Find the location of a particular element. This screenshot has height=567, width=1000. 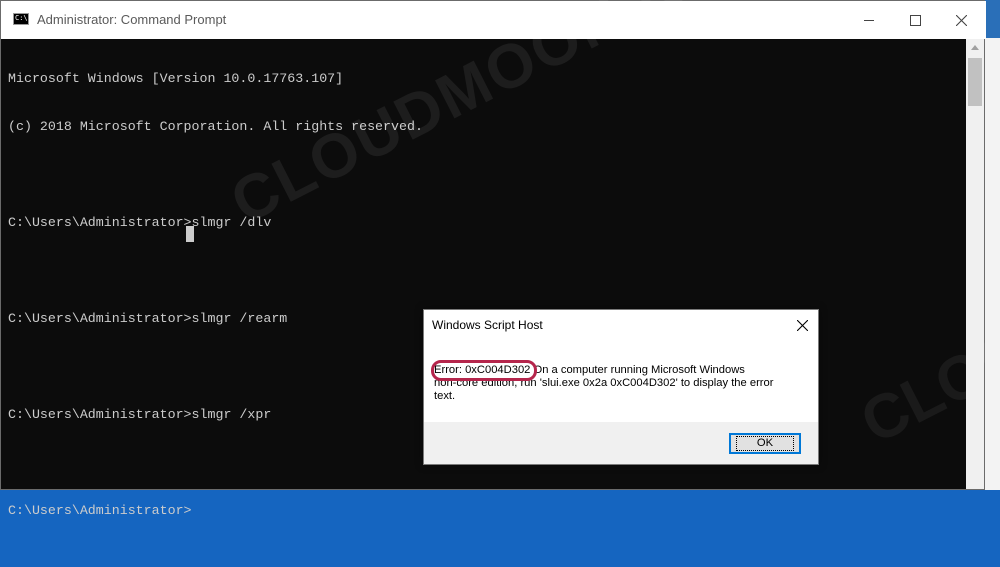

scrollbar-thumb is located at coordinates (975, 82).